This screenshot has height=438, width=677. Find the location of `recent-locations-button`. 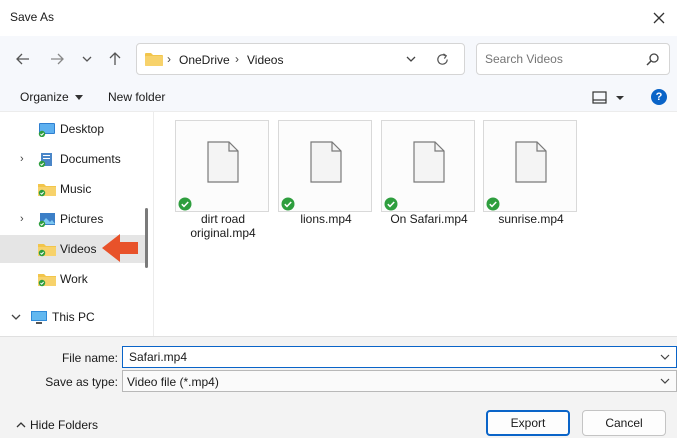

recent-locations-button is located at coordinates (87, 59).